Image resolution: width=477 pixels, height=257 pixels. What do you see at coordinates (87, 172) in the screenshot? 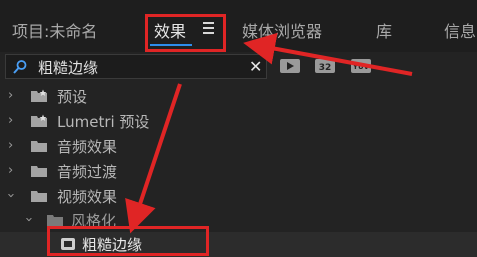
I see `tree-item-label: 音频过渡` at bounding box center [87, 172].